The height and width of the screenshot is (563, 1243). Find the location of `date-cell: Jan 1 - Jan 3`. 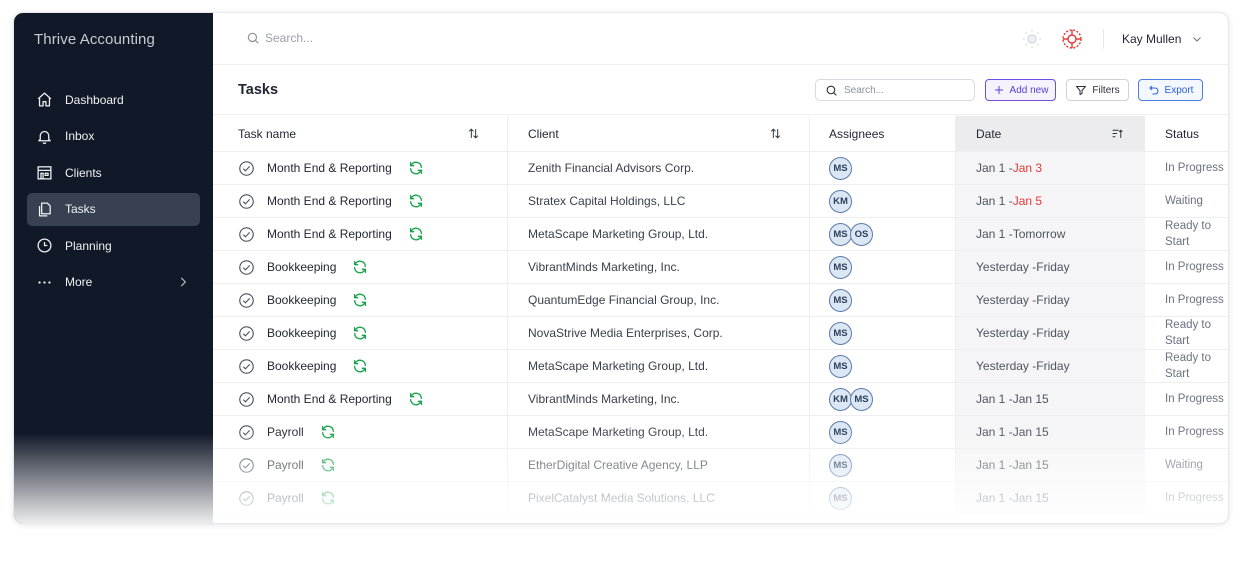

date-cell: Jan 1 - Jan 3 is located at coordinates (1050, 168).